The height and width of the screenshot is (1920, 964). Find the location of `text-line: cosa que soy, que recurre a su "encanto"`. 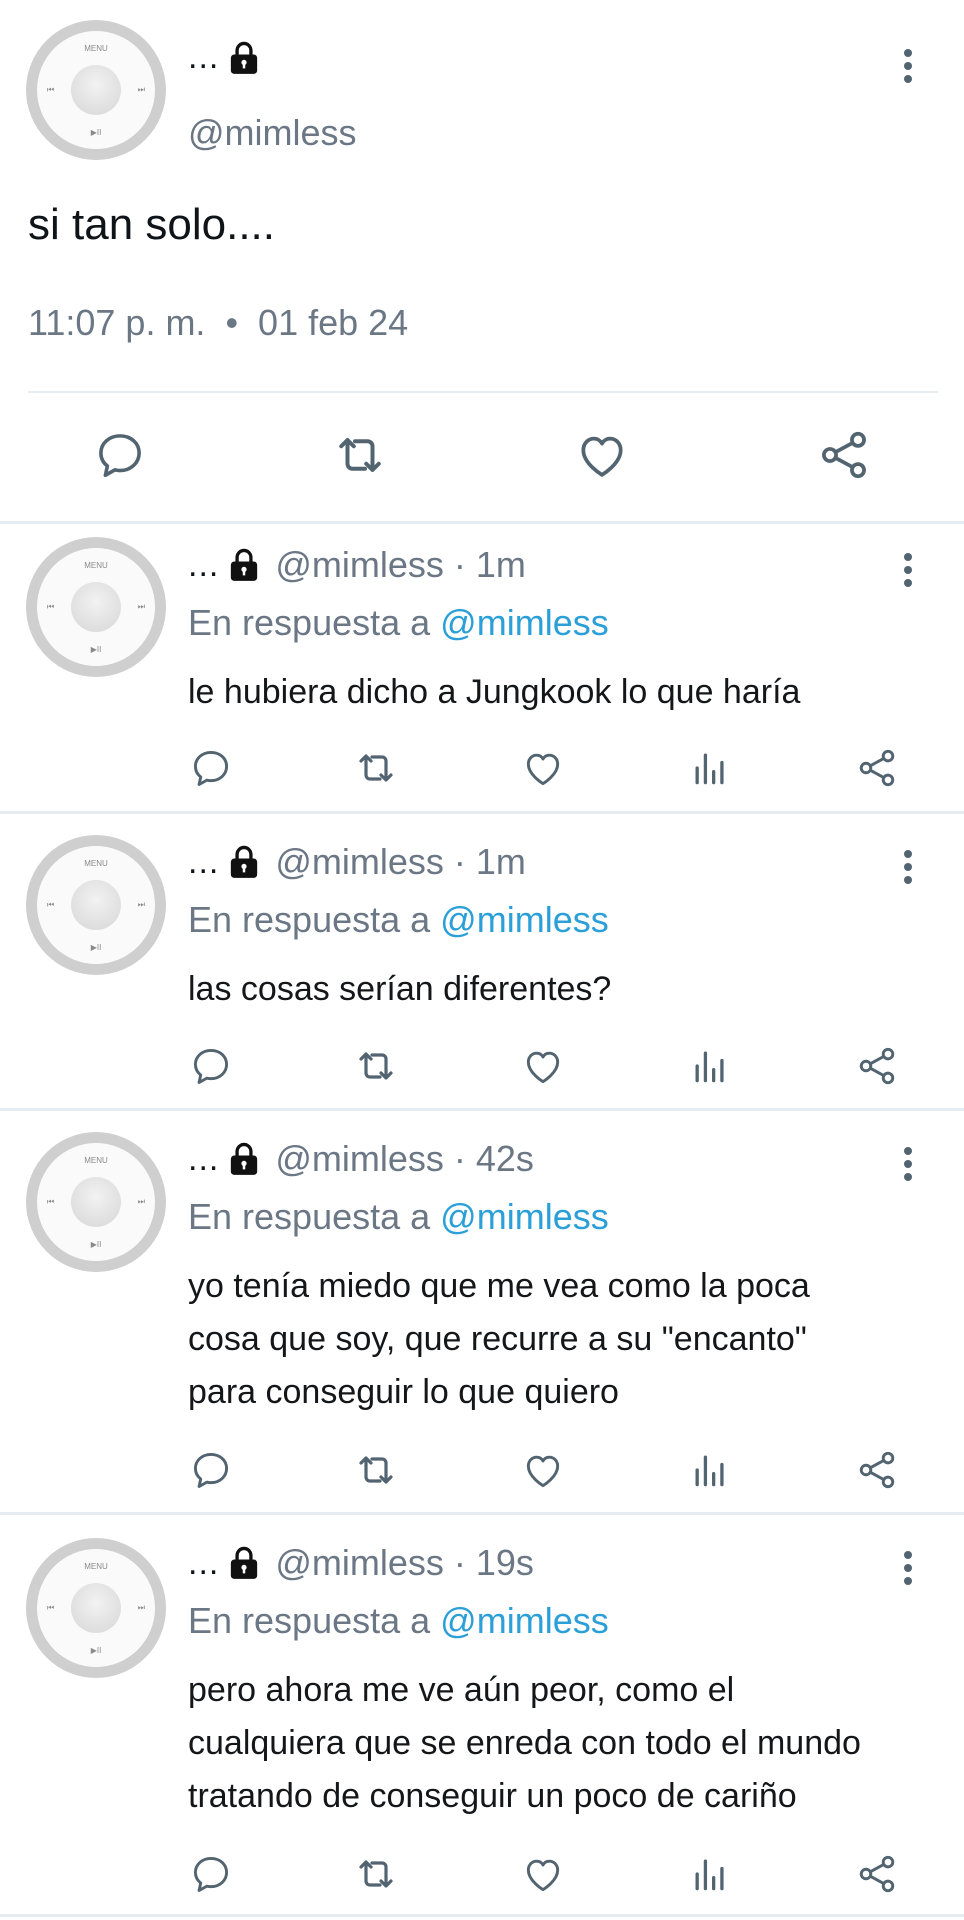

text-line: cosa que soy, que recurre a su "encanto" is located at coordinates (497, 1339).